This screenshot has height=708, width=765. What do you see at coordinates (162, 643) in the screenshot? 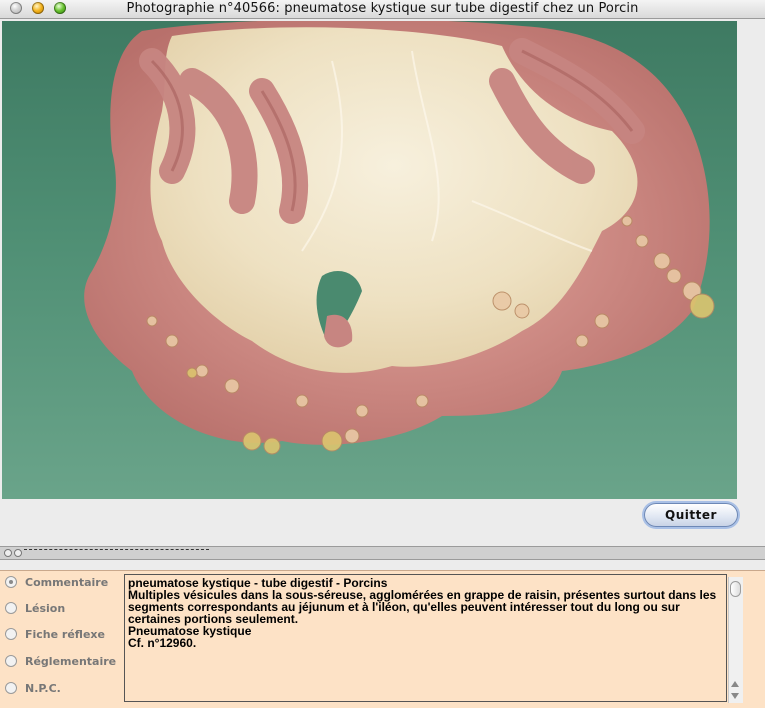
I see `comment-line: Cf. n°12960.` at bounding box center [162, 643].